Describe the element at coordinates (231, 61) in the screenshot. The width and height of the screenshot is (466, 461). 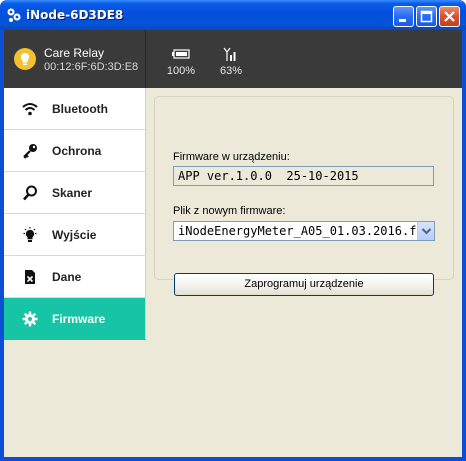
I see `signal-status: 63%` at that location.